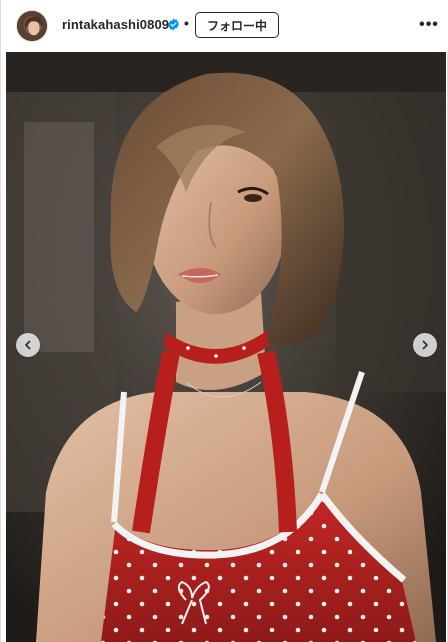 This screenshot has width=448, height=642. I want to click on chevron-left-icon, so click(28, 345).